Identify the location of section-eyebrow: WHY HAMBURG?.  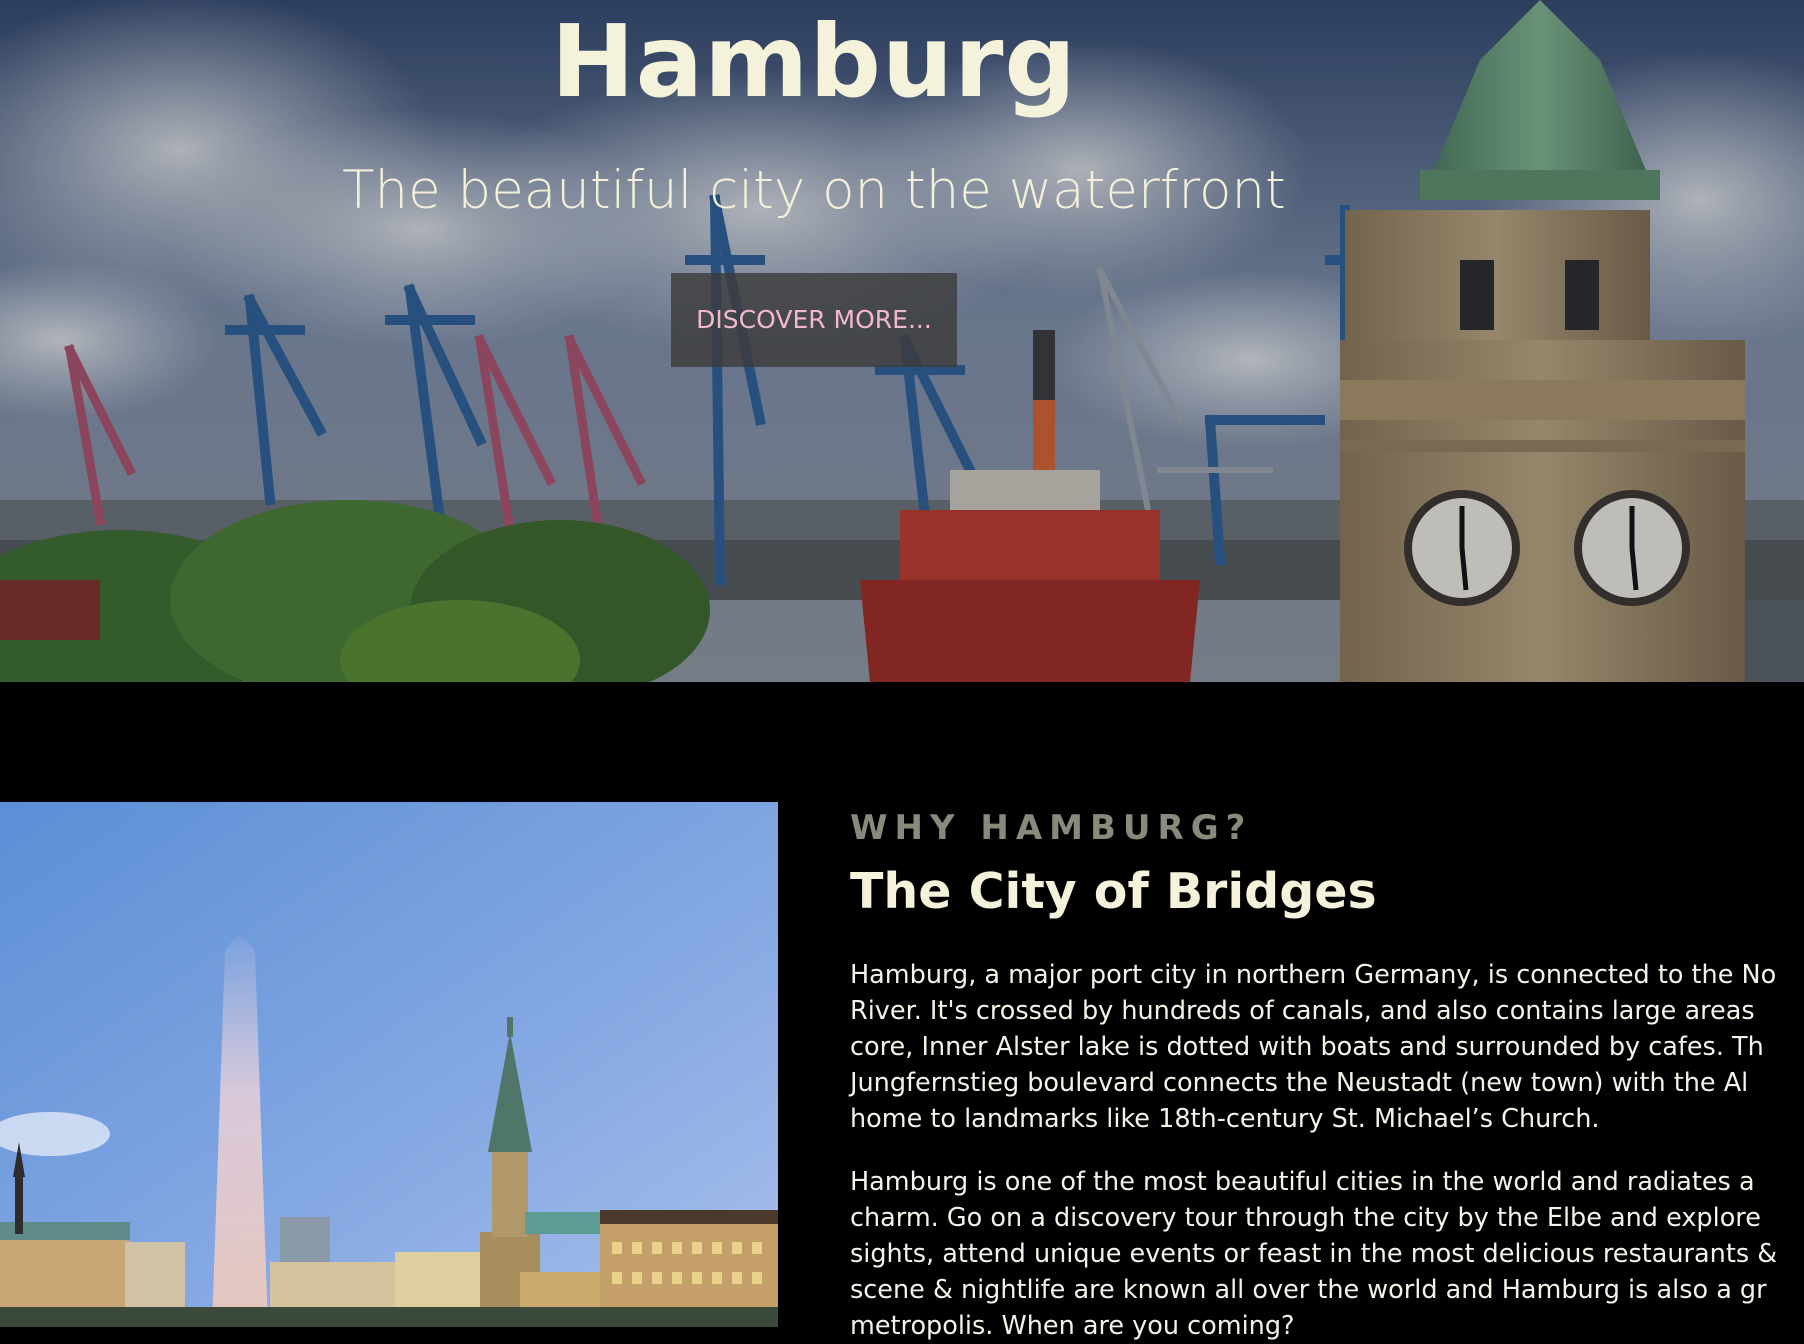
(1051, 828).